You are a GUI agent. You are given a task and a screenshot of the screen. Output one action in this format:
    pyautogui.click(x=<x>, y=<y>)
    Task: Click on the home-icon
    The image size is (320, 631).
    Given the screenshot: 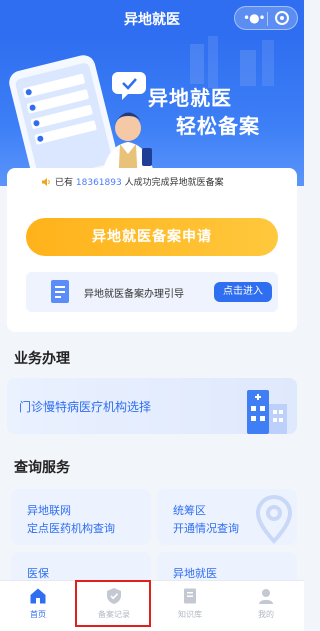 What is the action you would take?
    pyautogui.click(x=38, y=596)
    